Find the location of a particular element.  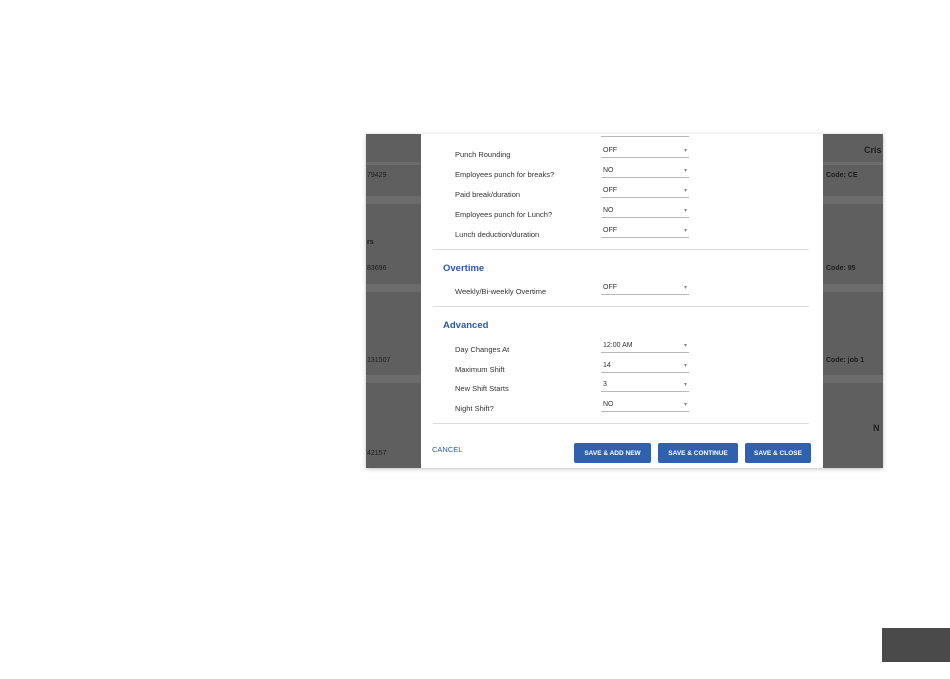

bg-cell: rs is located at coordinates (370, 242).